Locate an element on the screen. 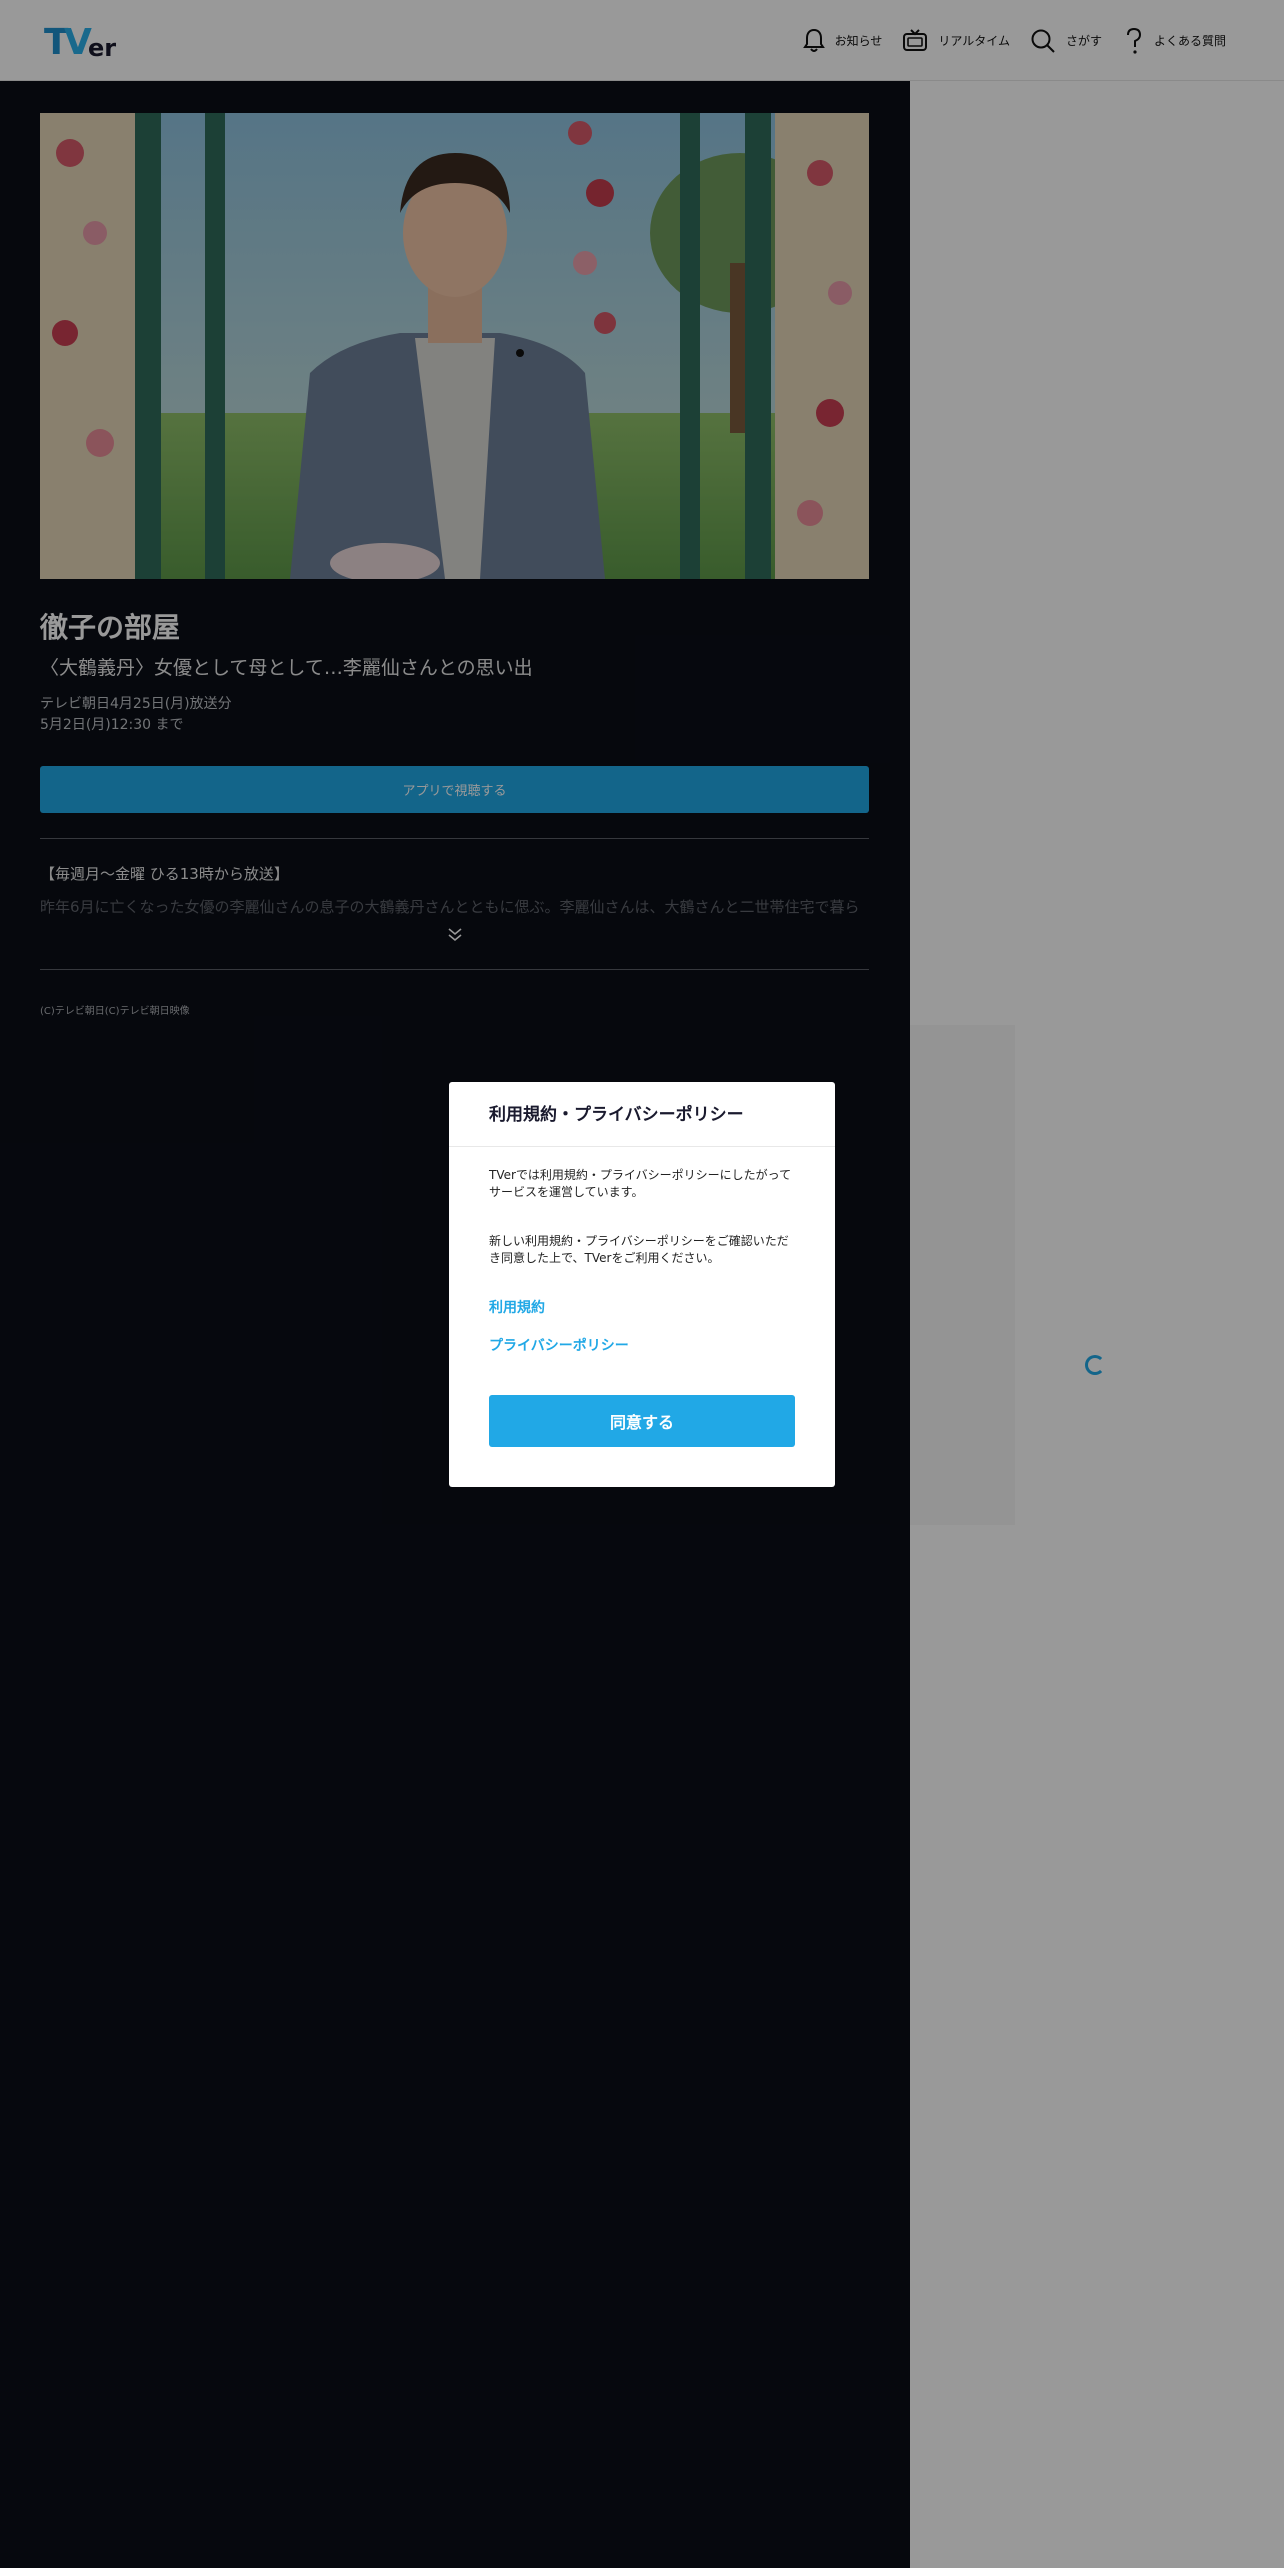  terms-link: 利用規約 is located at coordinates (517, 1307).